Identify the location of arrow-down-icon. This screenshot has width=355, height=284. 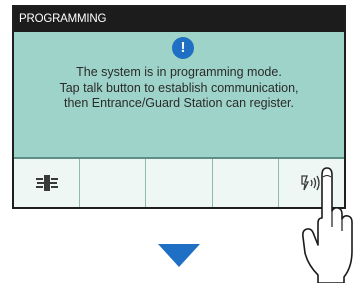
(179, 255).